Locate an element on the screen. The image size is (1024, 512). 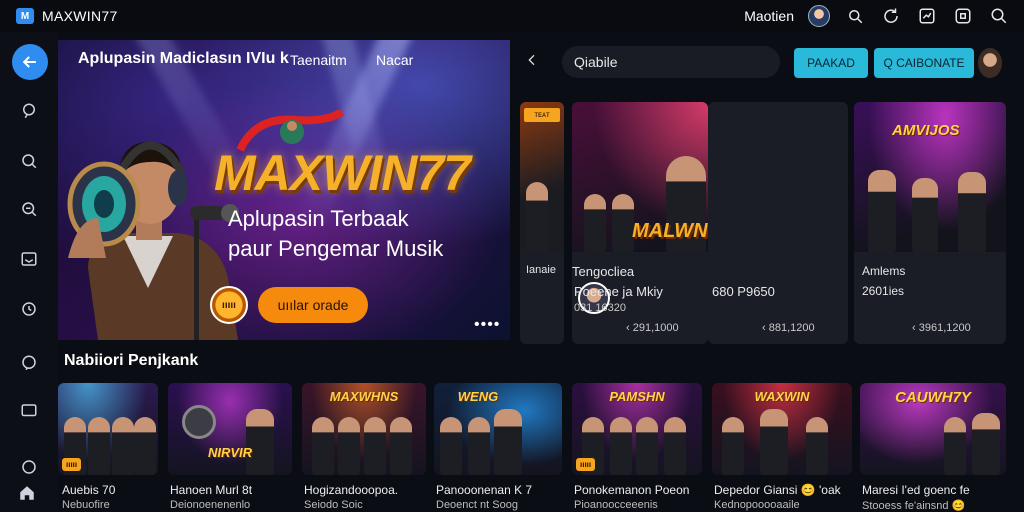
profile-avatar is located at coordinates (990, 63).